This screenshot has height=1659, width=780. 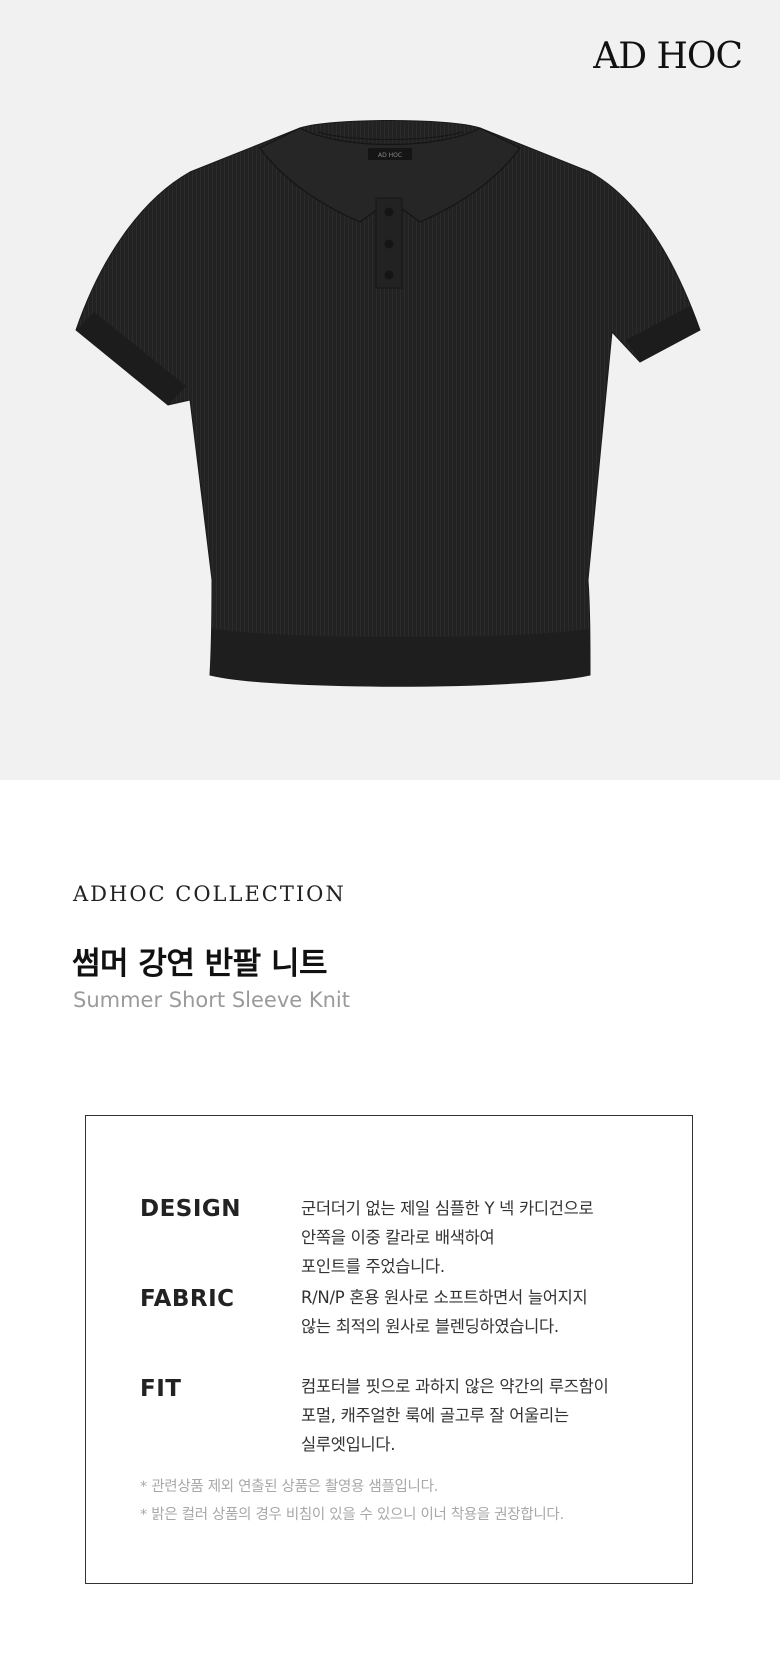 What do you see at coordinates (200, 964) in the screenshot?
I see `product-title-korean: 썸머 강연 반팔 니트` at bounding box center [200, 964].